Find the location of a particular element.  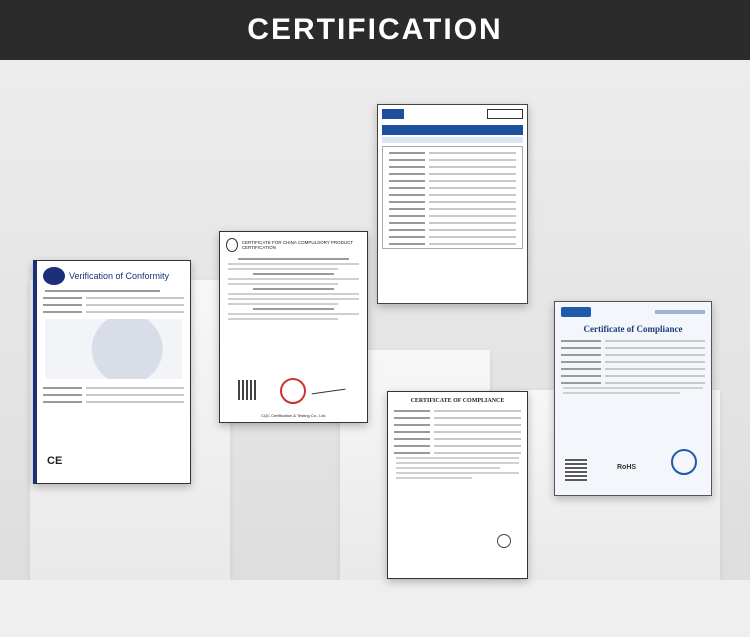

world-map-watermark is located at coordinates (113, 349).